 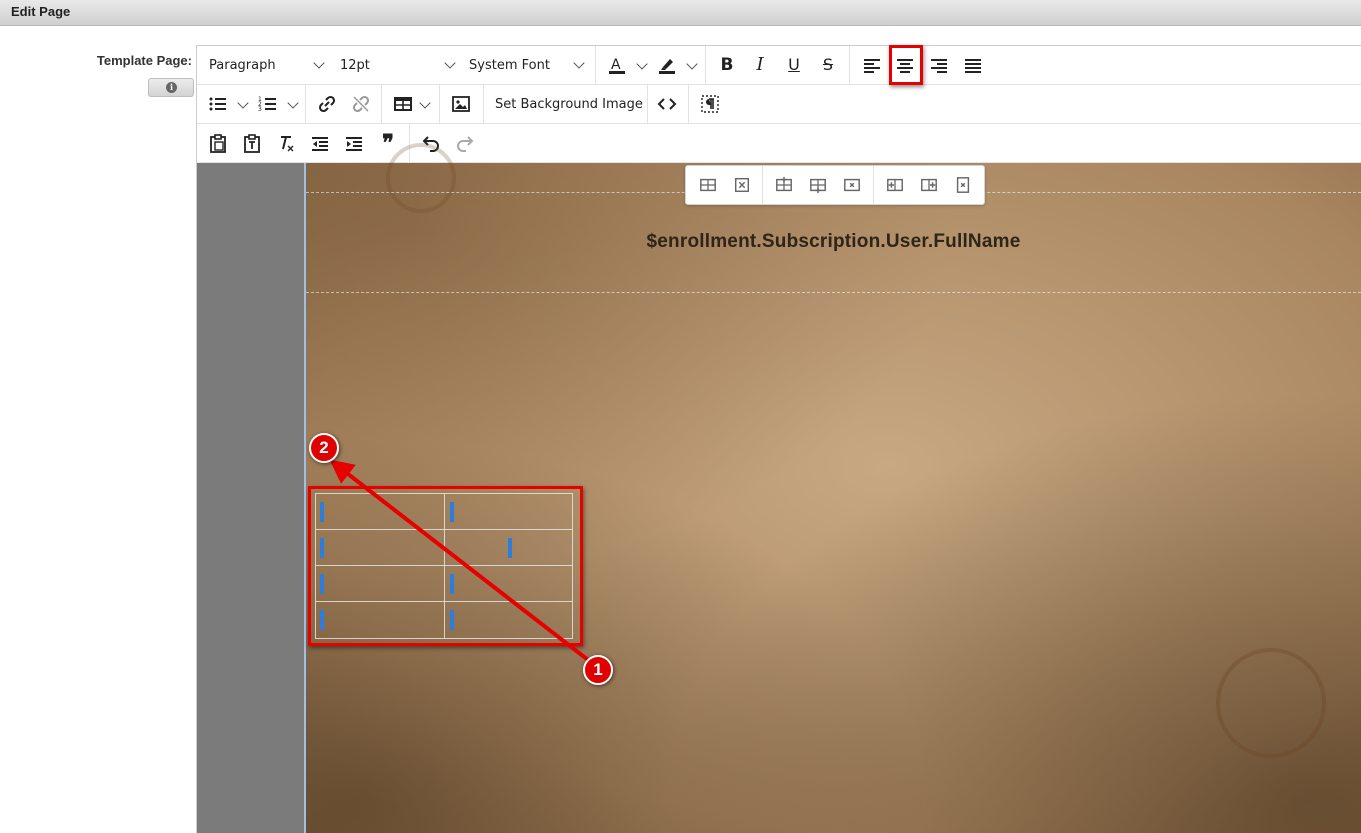 I want to click on svg-text: 3, so click(x=260, y=109).